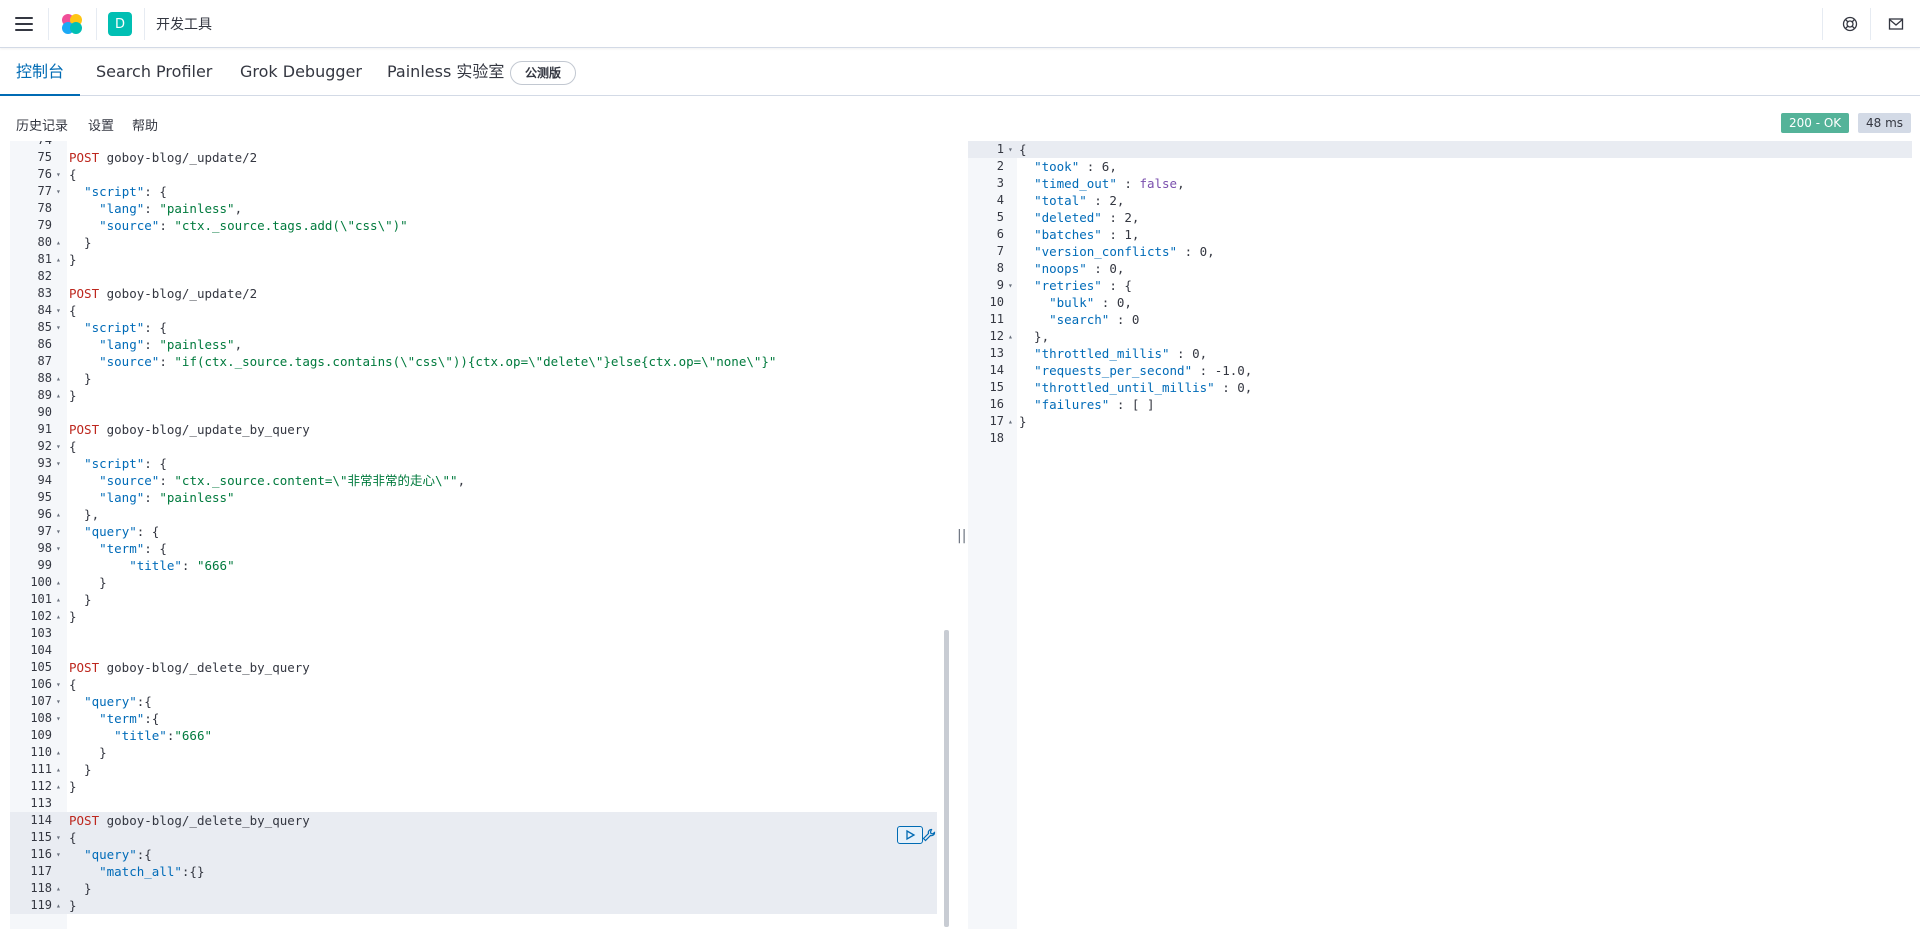  What do you see at coordinates (1079, 234) in the screenshot?
I see `response-code-line: "batches" : 1,` at bounding box center [1079, 234].